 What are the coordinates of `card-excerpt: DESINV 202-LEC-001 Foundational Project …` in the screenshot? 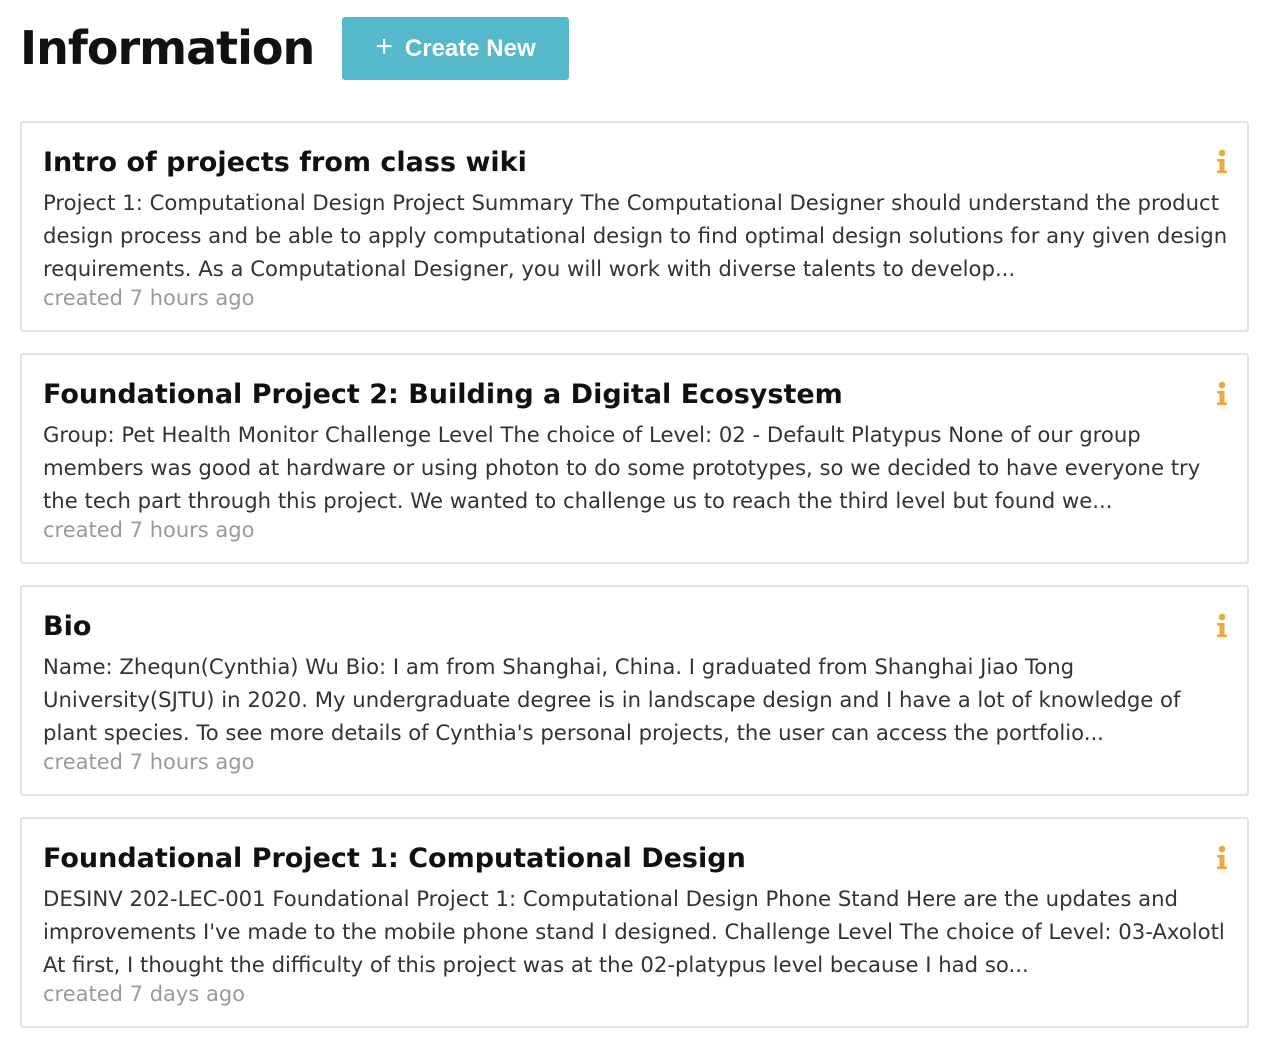 It's located at (634, 931).